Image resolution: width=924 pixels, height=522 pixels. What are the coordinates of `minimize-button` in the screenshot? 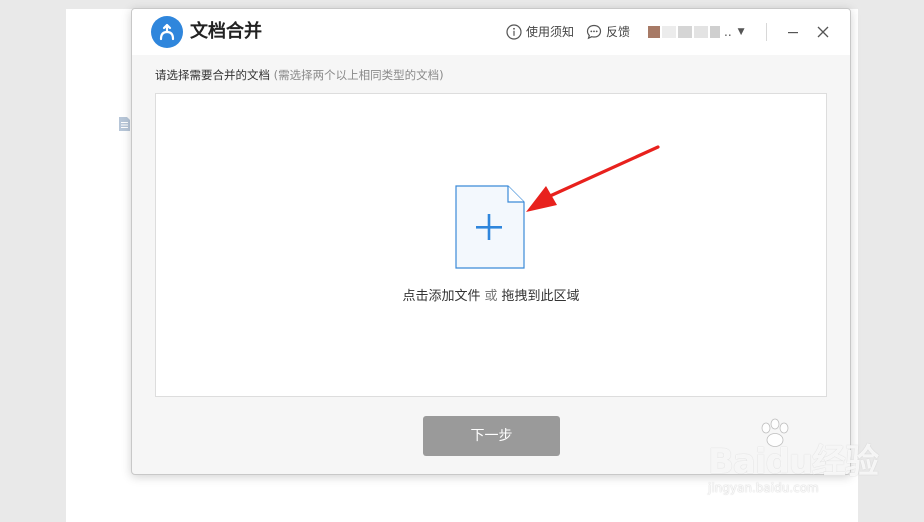 It's located at (793, 32).